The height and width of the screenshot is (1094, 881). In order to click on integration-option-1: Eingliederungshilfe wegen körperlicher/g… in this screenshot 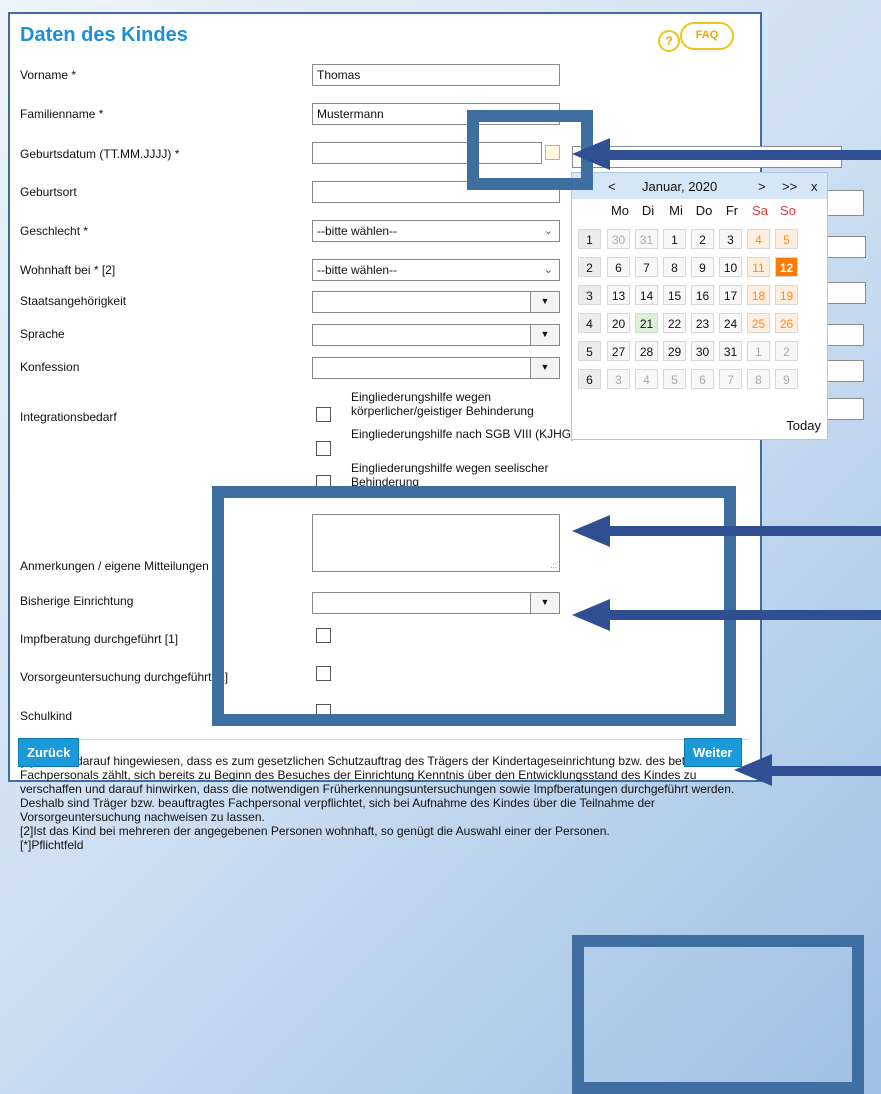, I will do `click(442, 404)`.